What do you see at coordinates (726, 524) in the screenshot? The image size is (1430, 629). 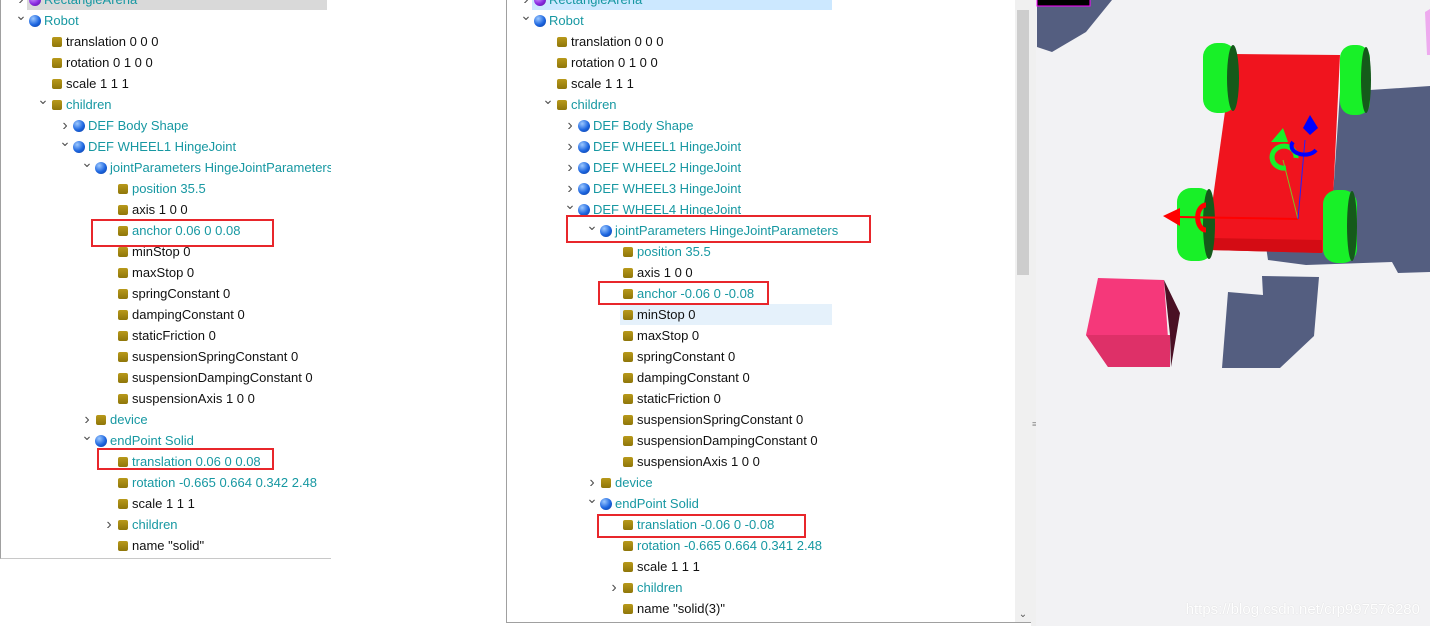 I see `tree-row: translation -0.06 0 -0.08` at bounding box center [726, 524].